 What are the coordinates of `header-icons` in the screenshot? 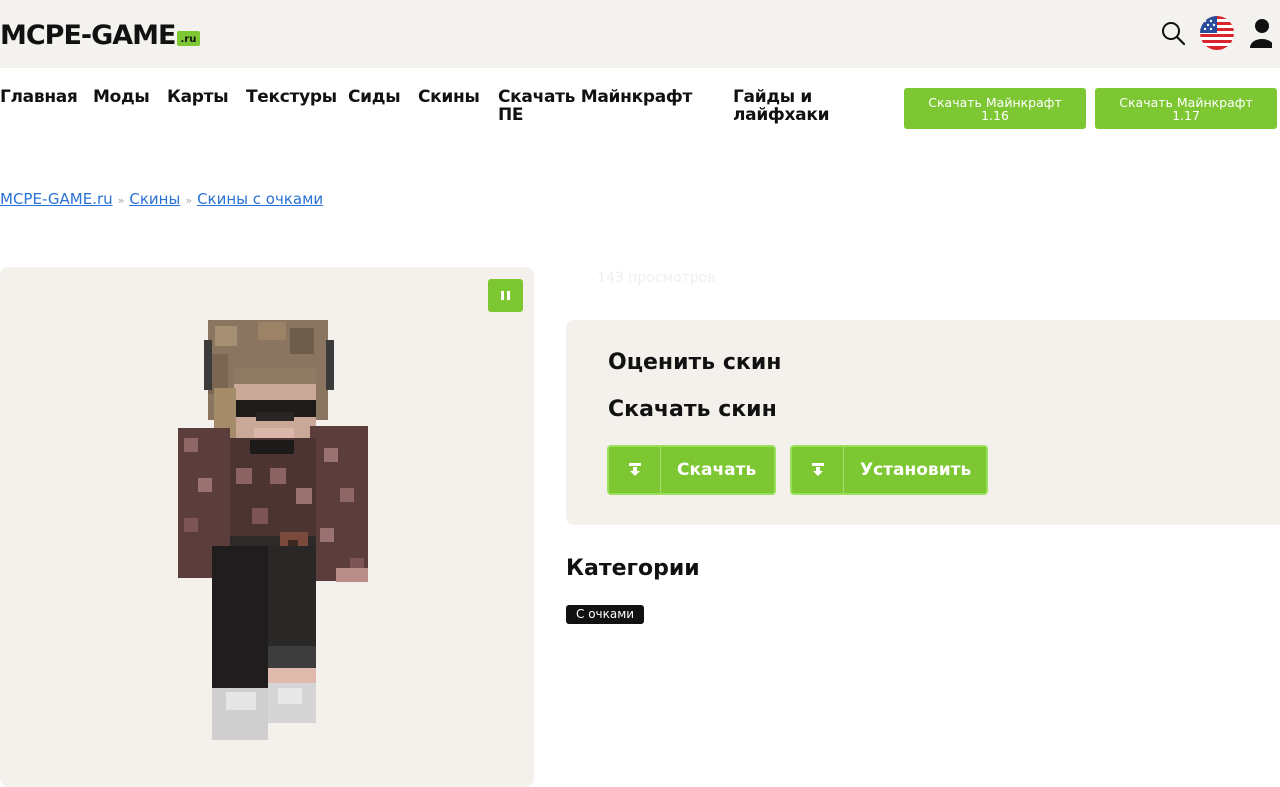 It's located at (1217, 35).